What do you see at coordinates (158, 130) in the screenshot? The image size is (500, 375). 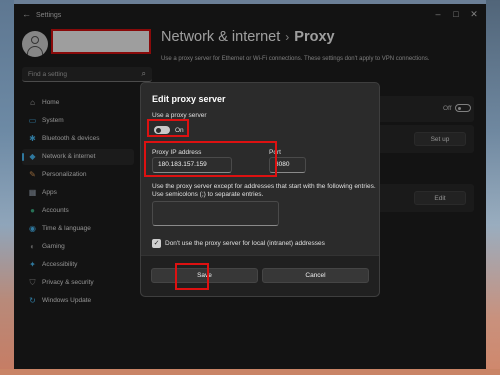 I see `toggle-knob` at bounding box center [158, 130].